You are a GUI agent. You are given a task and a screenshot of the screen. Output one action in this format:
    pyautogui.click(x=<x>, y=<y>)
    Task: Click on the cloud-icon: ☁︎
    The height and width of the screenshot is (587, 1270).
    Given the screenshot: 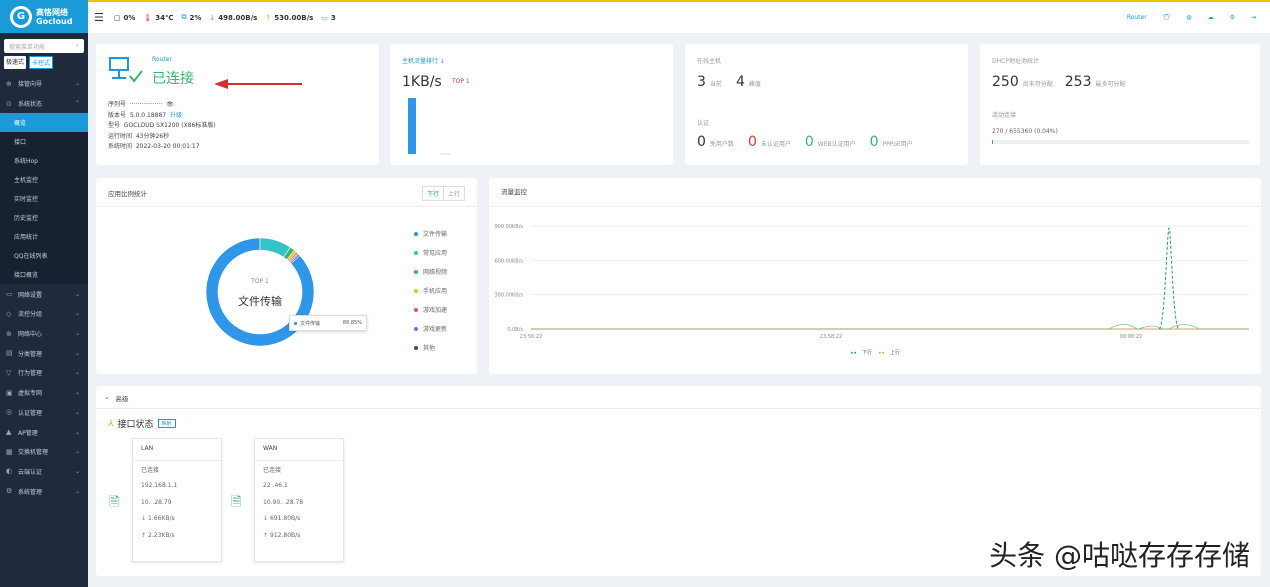 What is the action you would take?
    pyautogui.click(x=1211, y=17)
    